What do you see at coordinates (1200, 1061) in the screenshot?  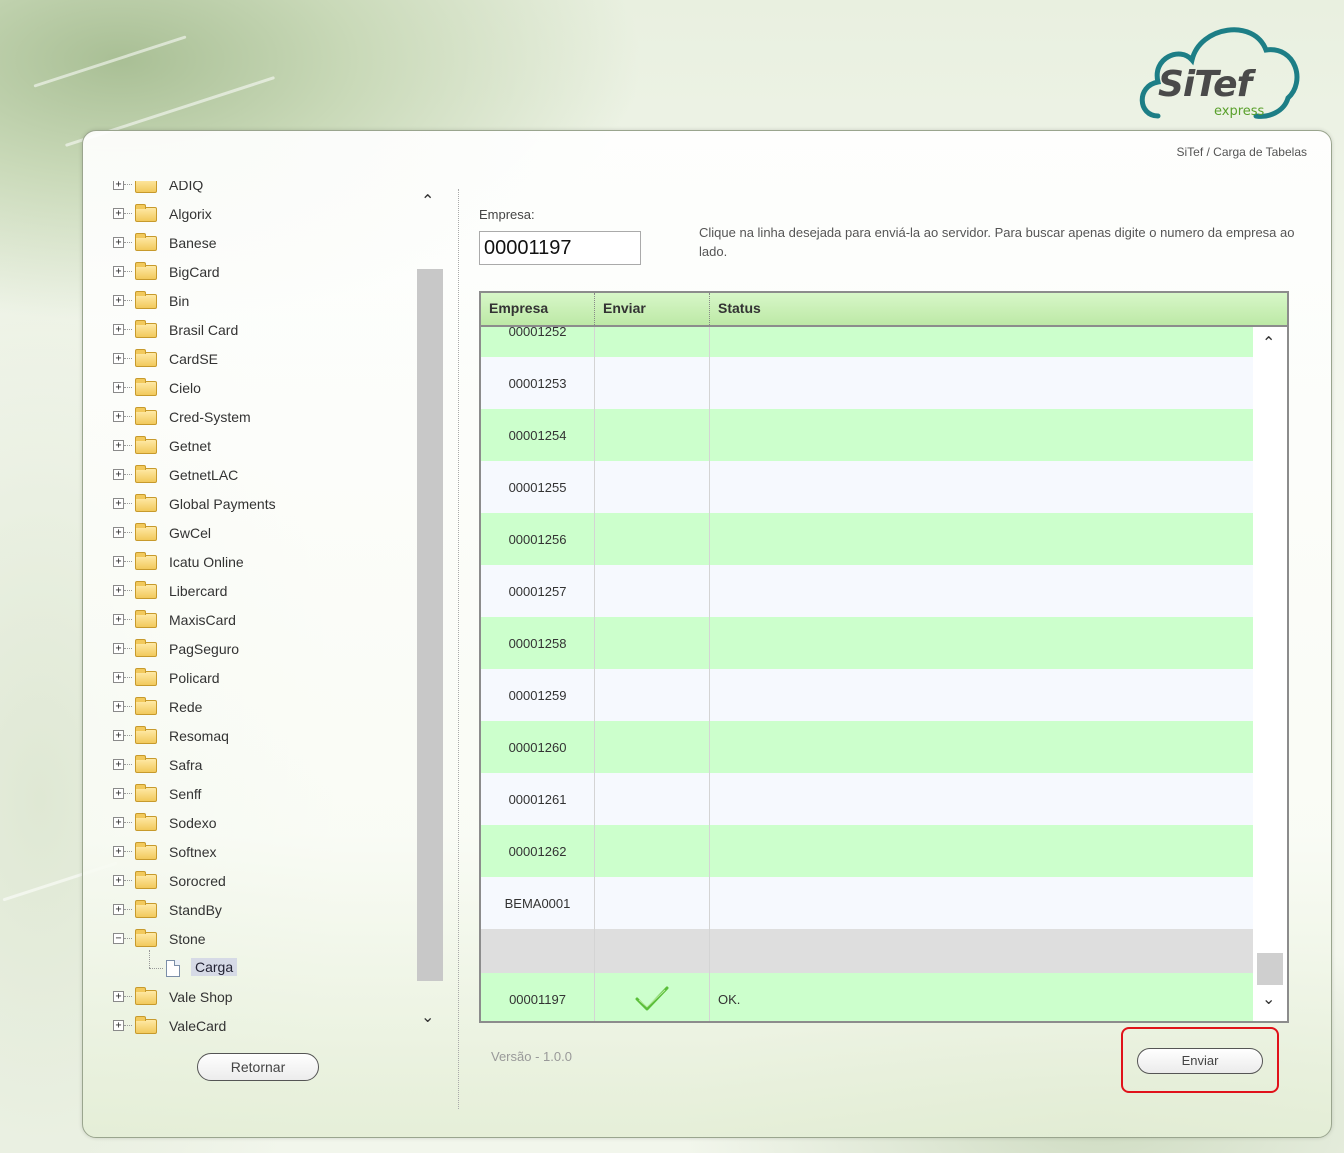 I see `enviar-button: Enviar` at bounding box center [1200, 1061].